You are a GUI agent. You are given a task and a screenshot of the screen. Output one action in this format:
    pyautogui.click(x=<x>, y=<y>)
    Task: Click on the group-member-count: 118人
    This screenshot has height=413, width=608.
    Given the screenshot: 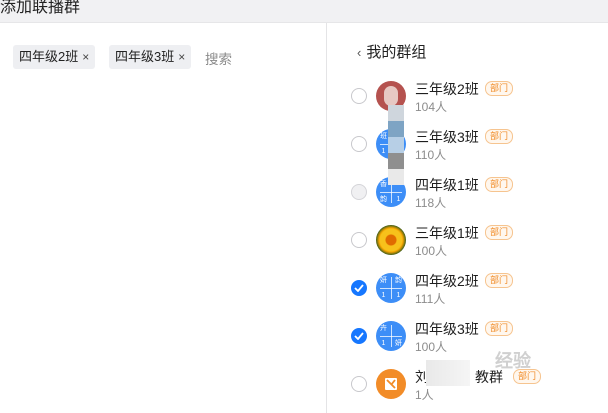 What is the action you would take?
    pyautogui.click(x=431, y=203)
    